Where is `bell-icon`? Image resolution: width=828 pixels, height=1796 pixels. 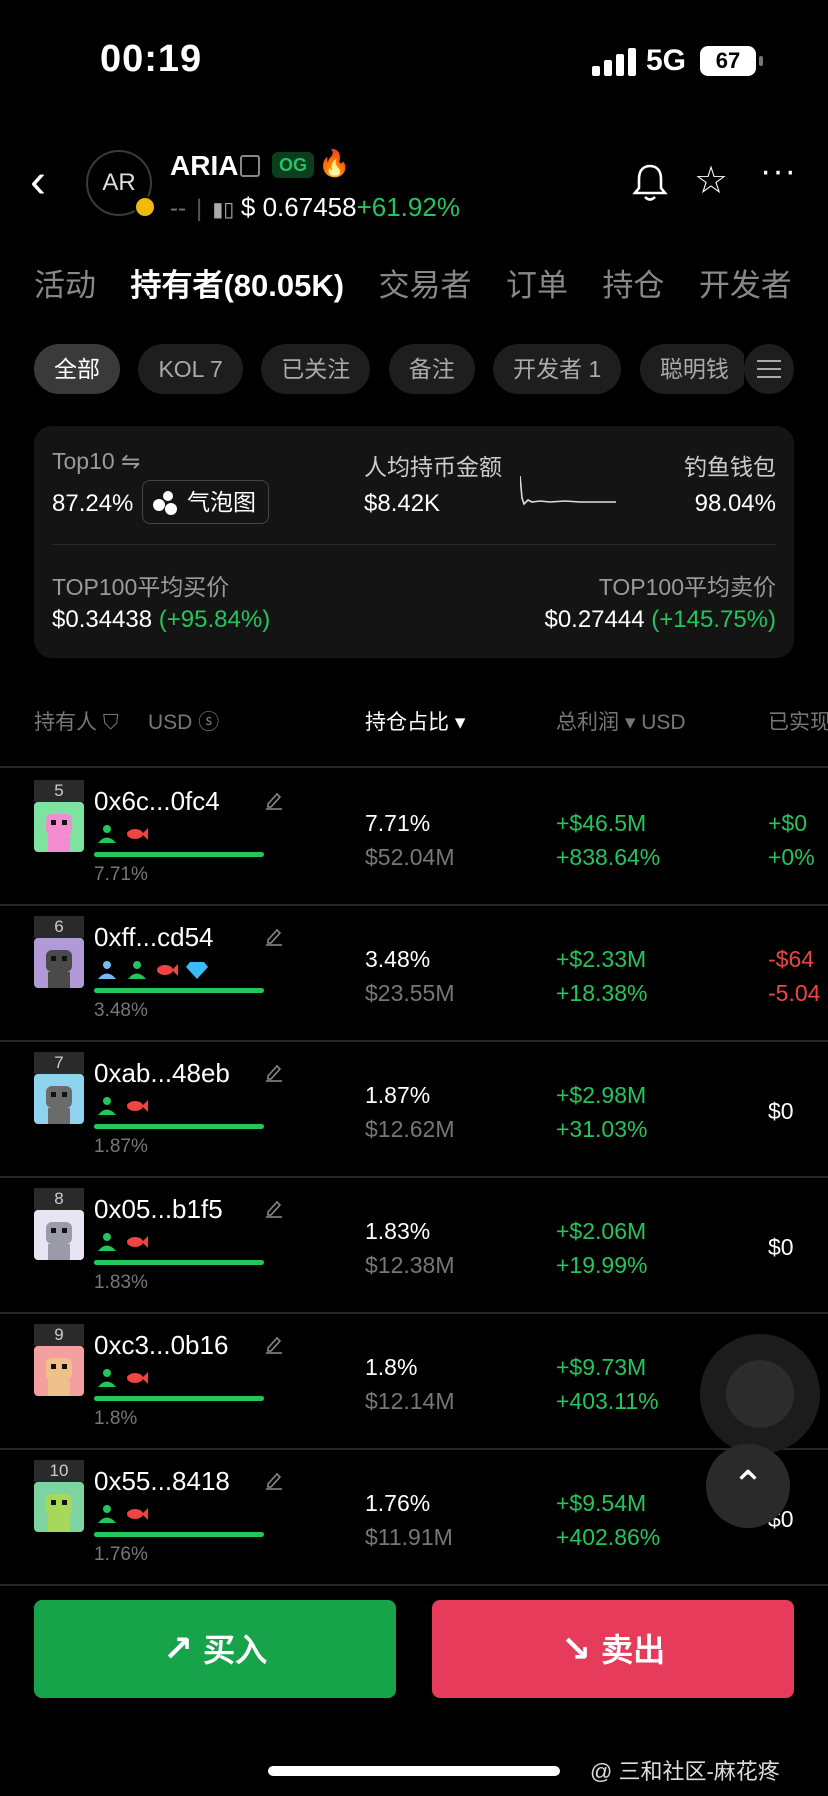 bell-icon is located at coordinates (650, 182).